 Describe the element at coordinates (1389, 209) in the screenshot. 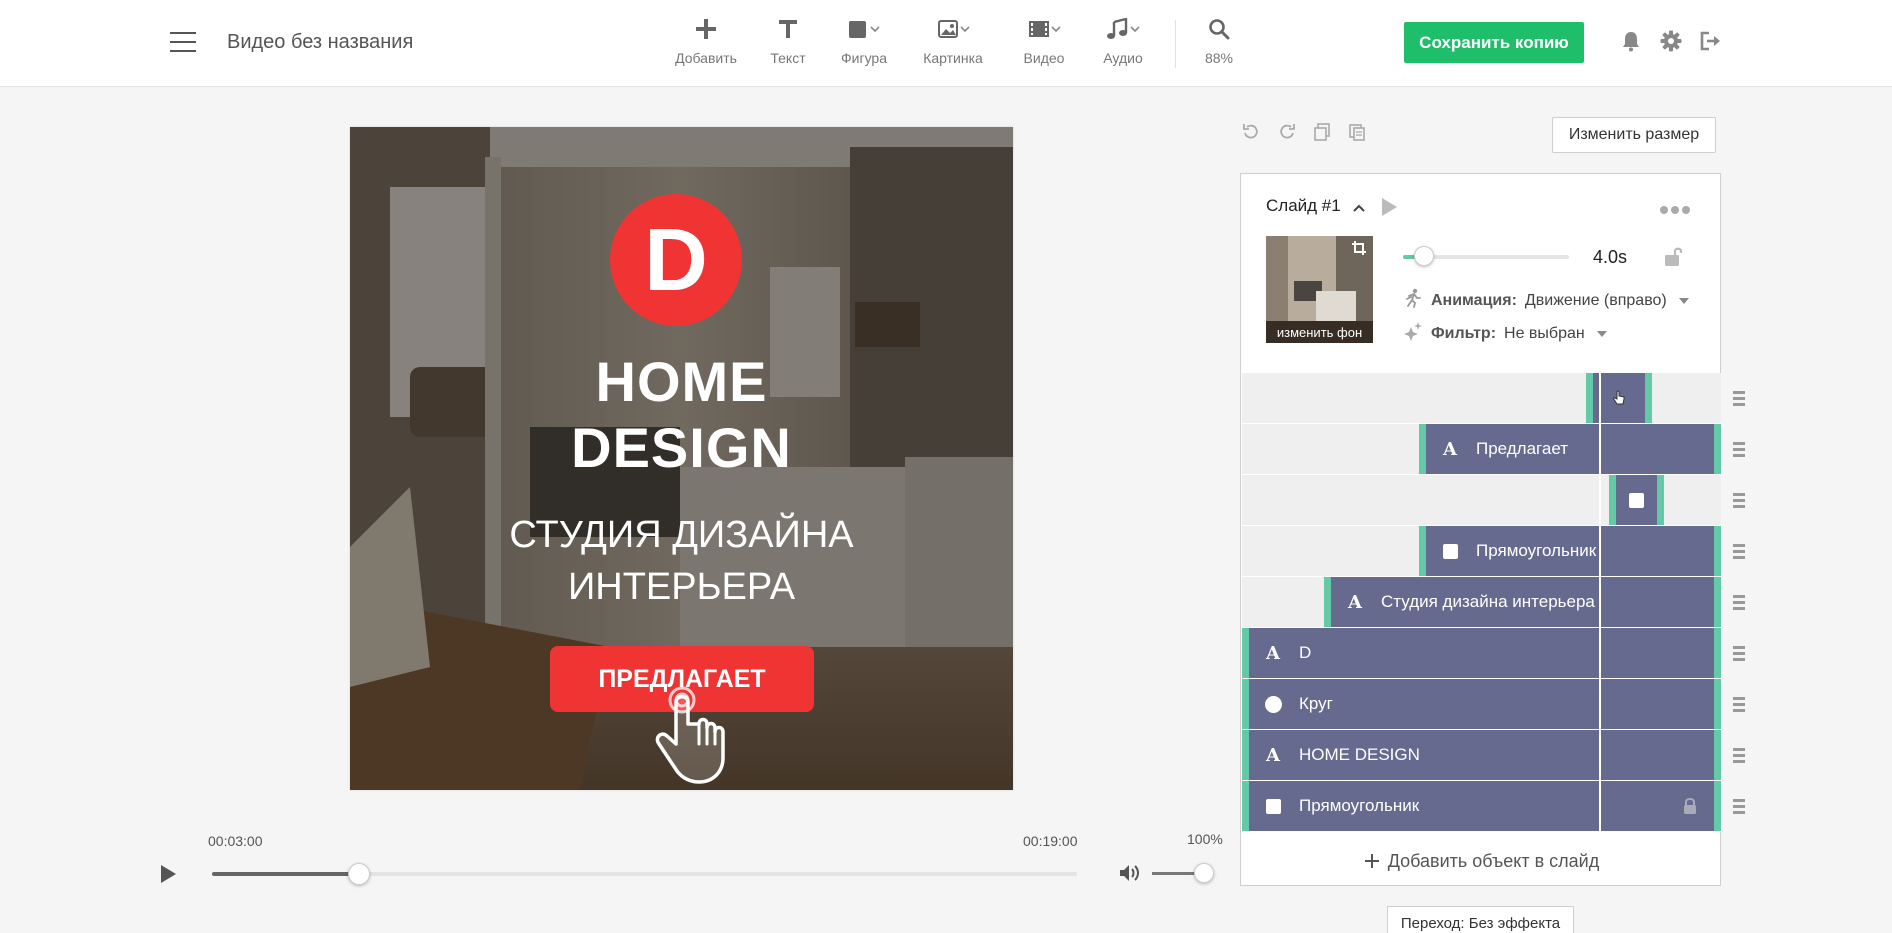

I see `slide-play-icon` at that location.